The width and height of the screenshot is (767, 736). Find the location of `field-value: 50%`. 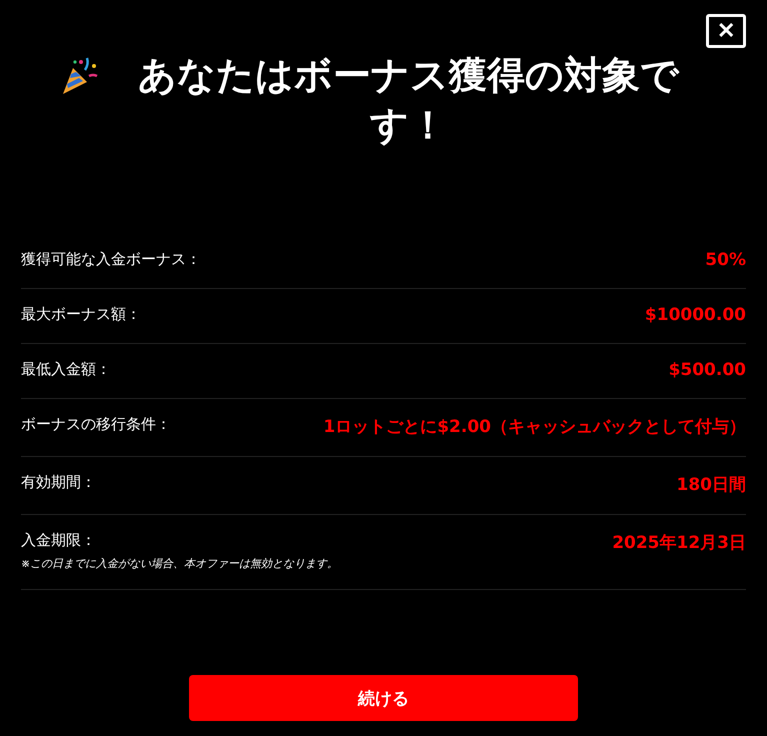

field-value: 50% is located at coordinates (725, 260).